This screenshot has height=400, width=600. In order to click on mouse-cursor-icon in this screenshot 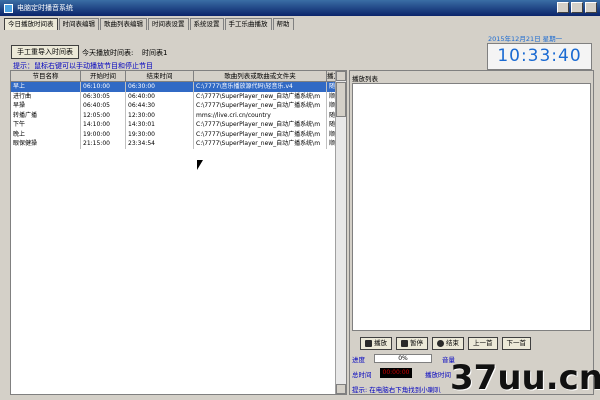, I will do `click(200, 165)`.